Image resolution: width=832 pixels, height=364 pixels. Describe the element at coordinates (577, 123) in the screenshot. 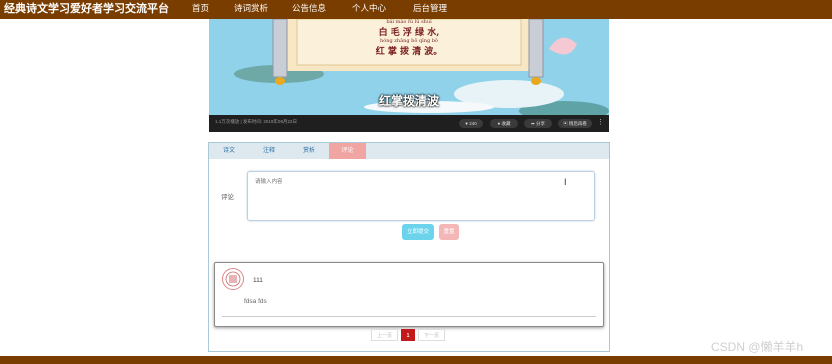

I see `watch-later-label: 稍后再看` at that location.